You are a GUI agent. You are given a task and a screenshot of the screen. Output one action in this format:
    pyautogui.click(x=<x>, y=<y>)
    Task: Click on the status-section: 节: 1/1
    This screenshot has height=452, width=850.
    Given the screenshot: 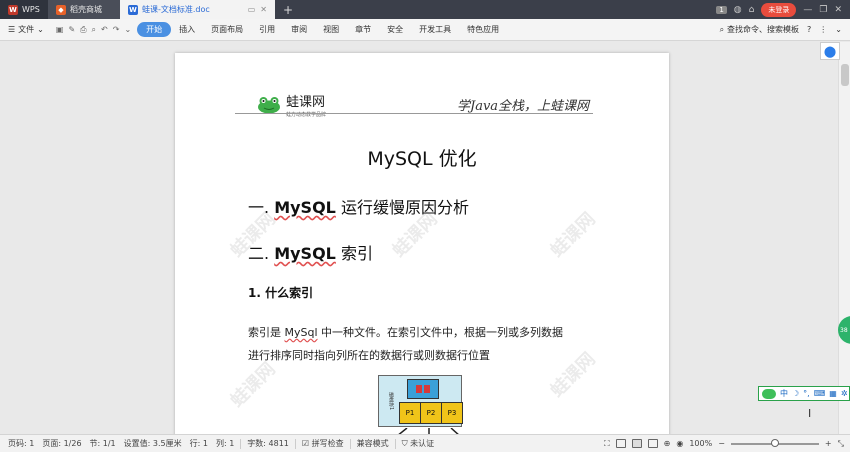 What is the action you would take?
    pyautogui.click(x=103, y=443)
    